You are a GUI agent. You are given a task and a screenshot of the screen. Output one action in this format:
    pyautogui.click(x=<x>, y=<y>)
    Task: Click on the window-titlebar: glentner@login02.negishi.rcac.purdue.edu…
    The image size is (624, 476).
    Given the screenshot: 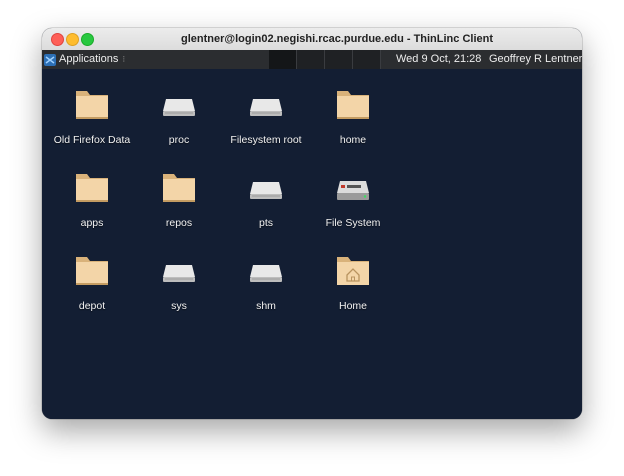 What is the action you would take?
    pyautogui.click(x=312, y=39)
    